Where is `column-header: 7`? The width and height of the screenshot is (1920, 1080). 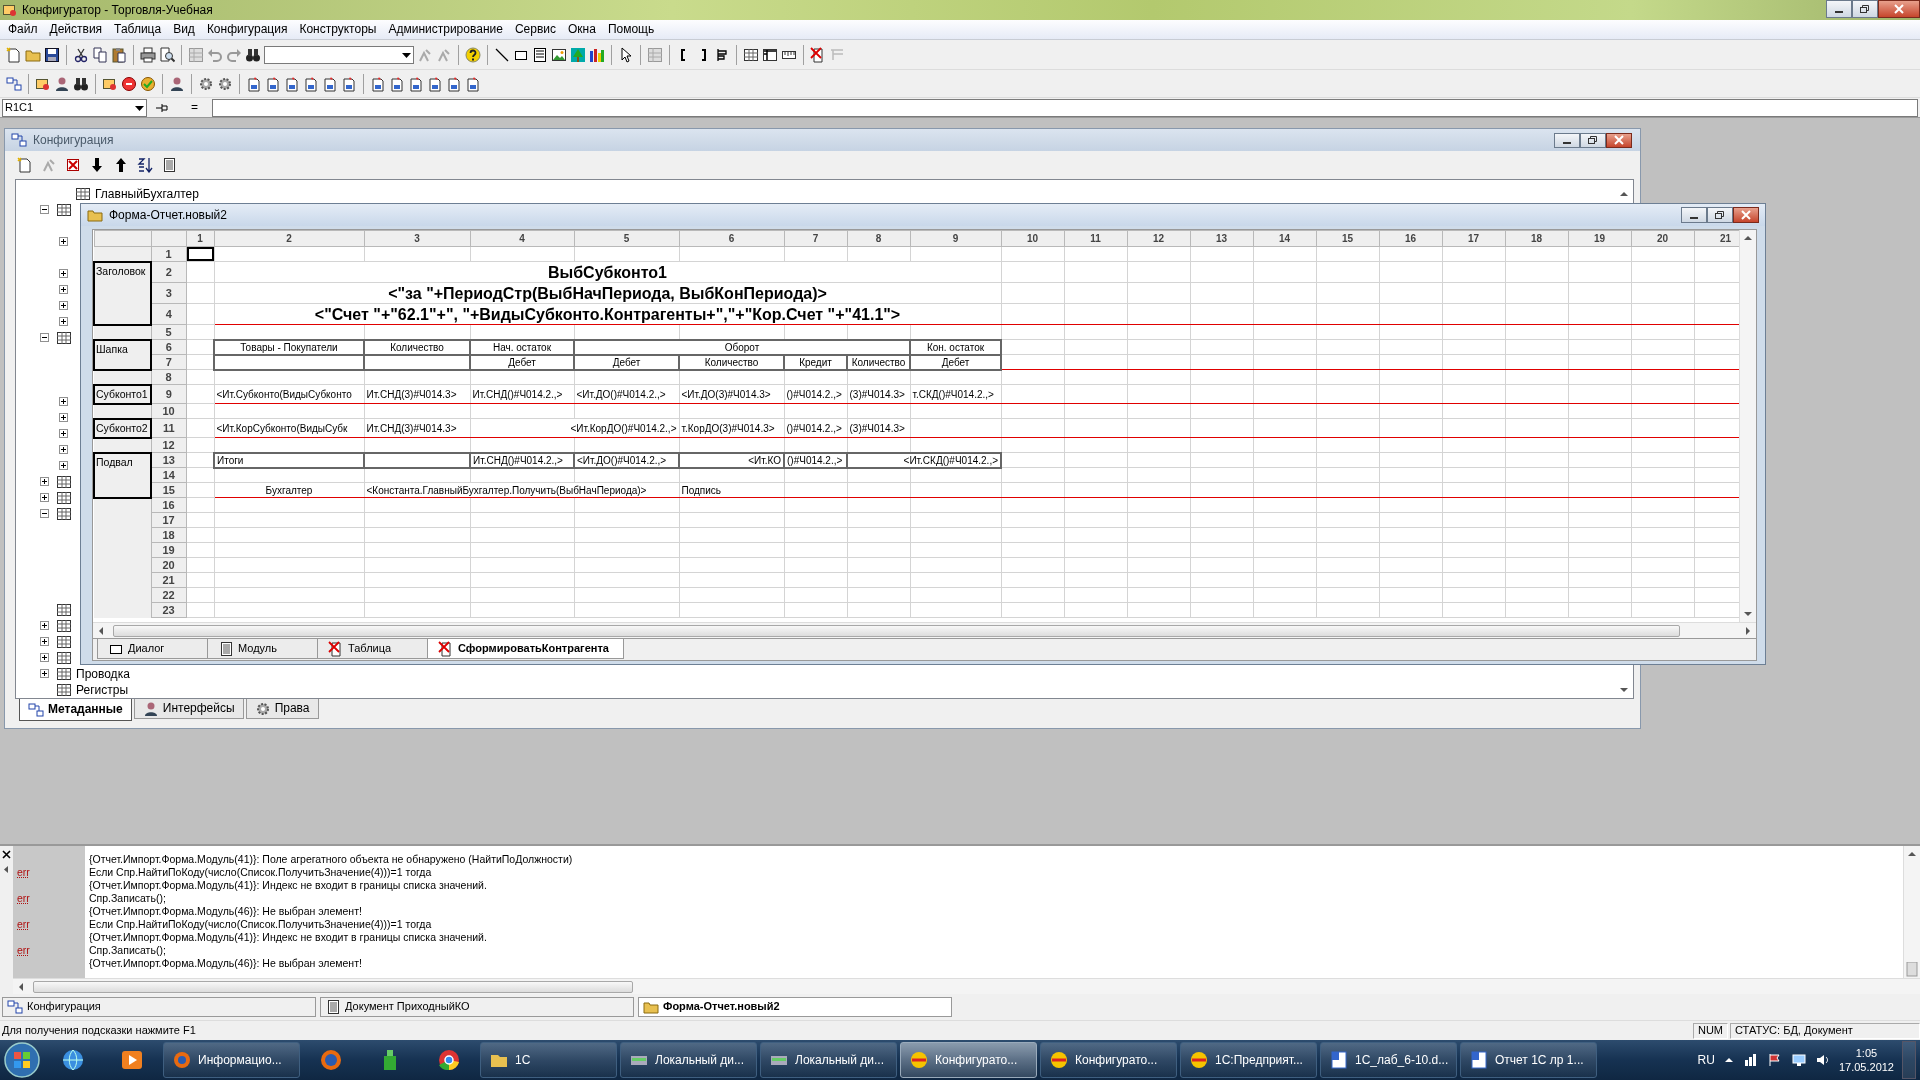
column-header: 7 is located at coordinates (815, 238).